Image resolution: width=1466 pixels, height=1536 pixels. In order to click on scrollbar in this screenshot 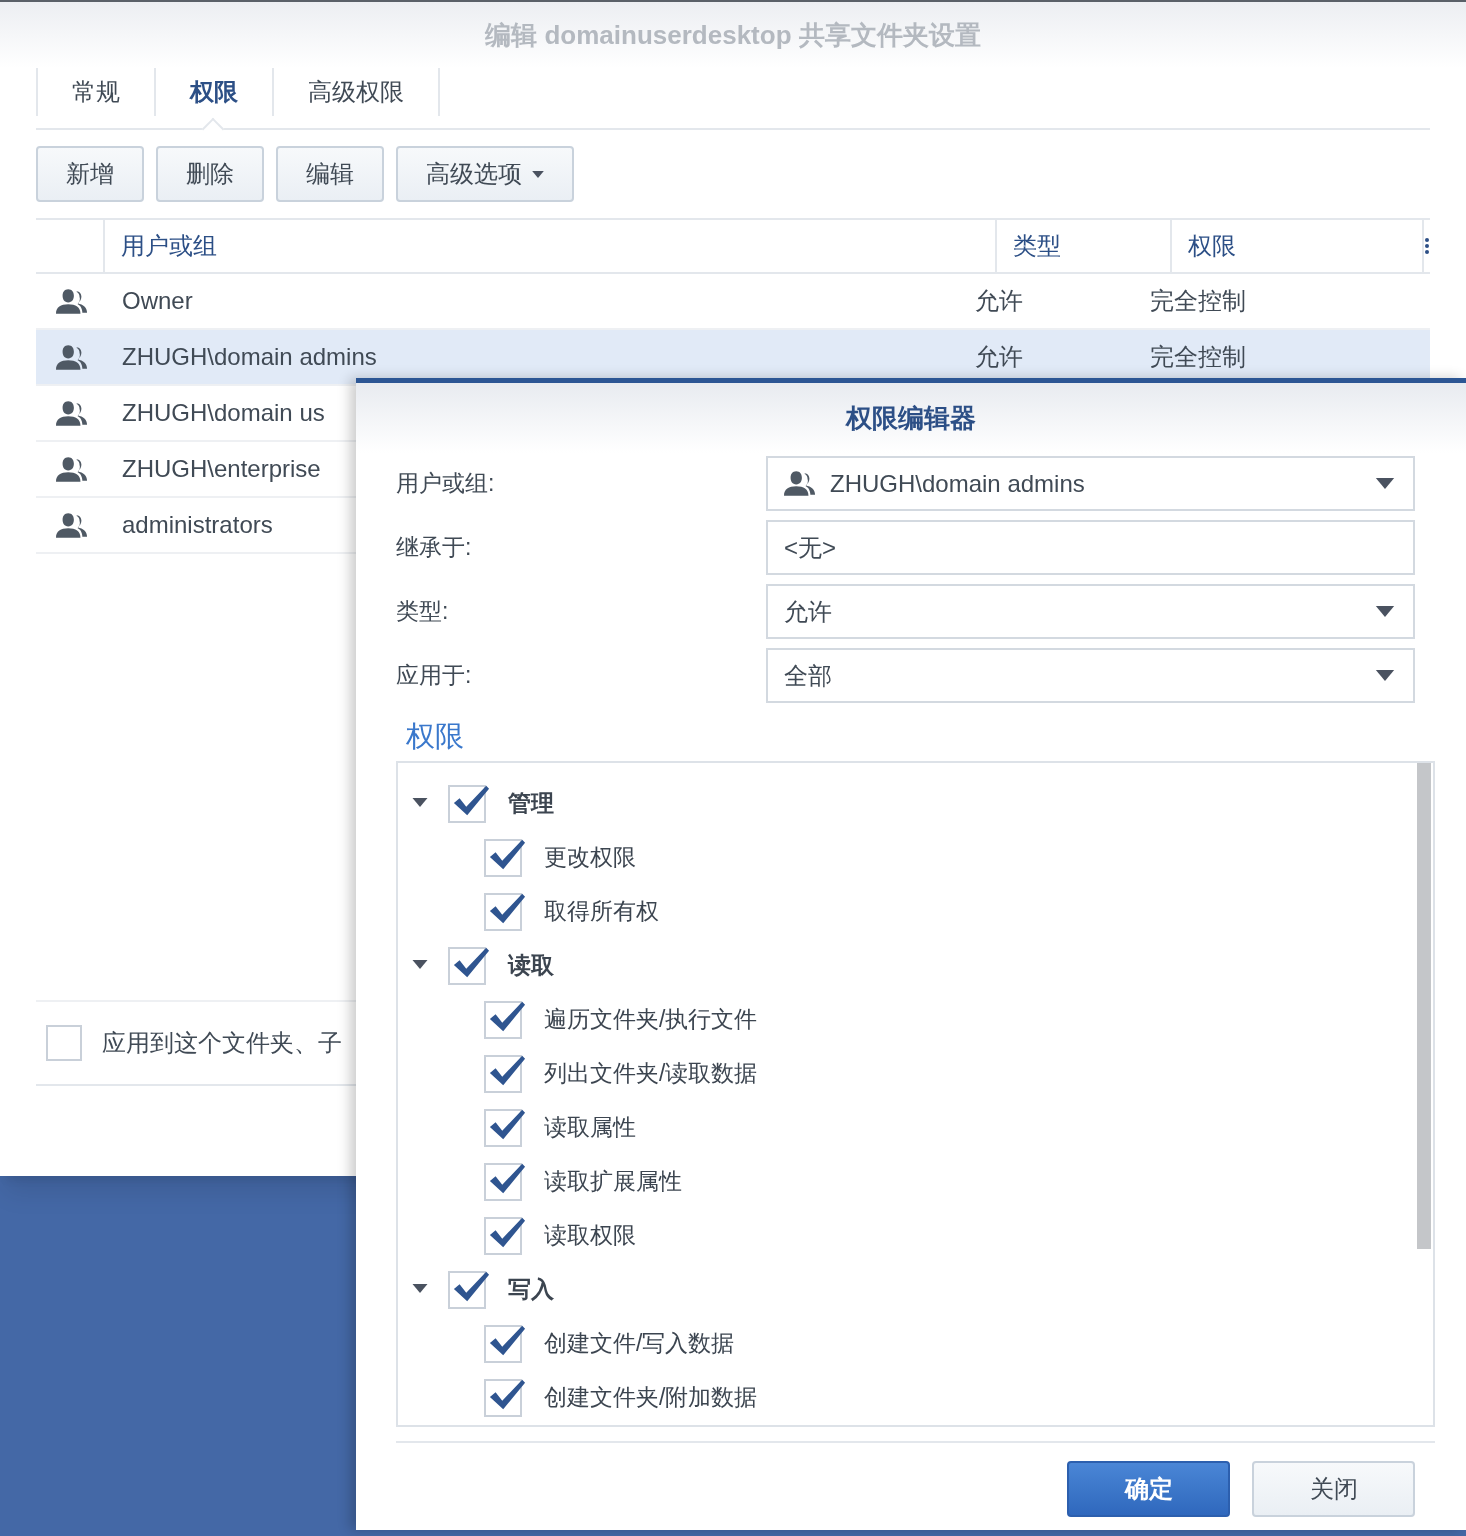, I will do `click(1424, 1005)`.